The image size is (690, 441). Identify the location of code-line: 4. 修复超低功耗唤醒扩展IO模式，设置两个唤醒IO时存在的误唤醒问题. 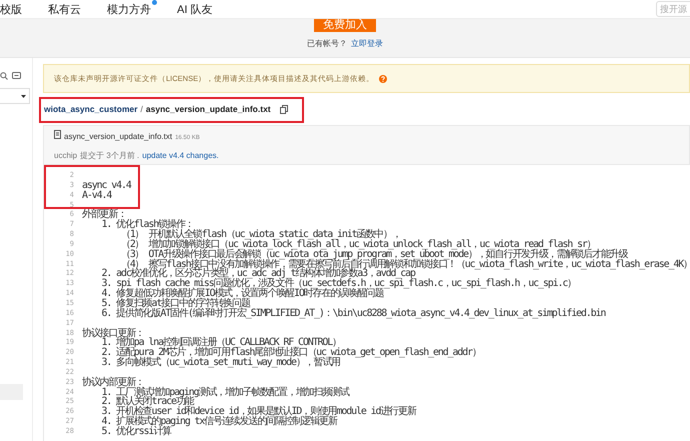
(242, 294).